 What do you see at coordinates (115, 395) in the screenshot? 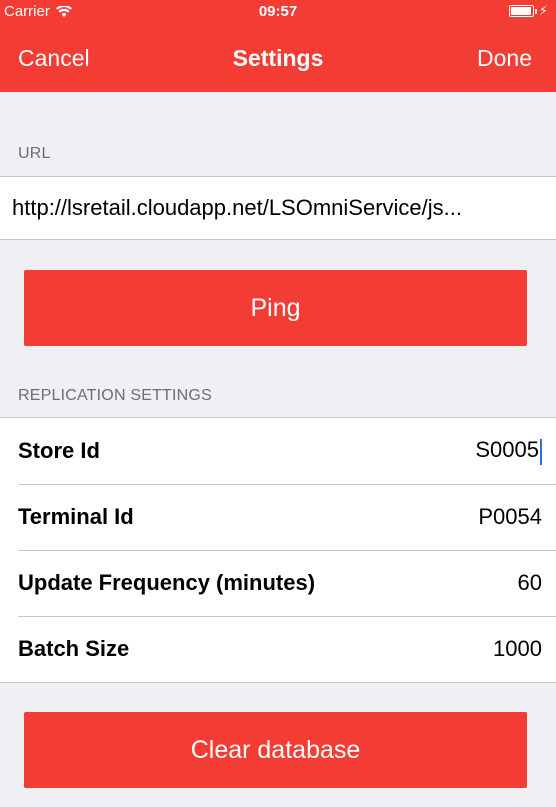
I see `replication-section-header: REPLICATION SETTINGS` at bounding box center [115, 395].